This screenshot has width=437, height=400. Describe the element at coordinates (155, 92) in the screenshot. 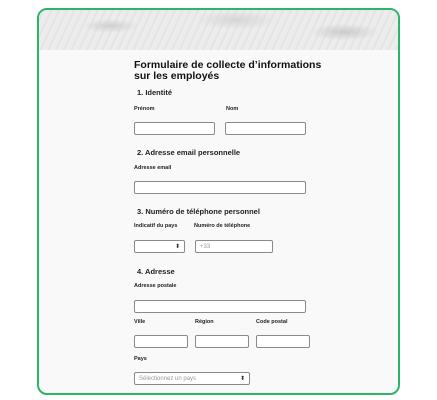

I see `section-identity-heading: 1. Identité` at that location.